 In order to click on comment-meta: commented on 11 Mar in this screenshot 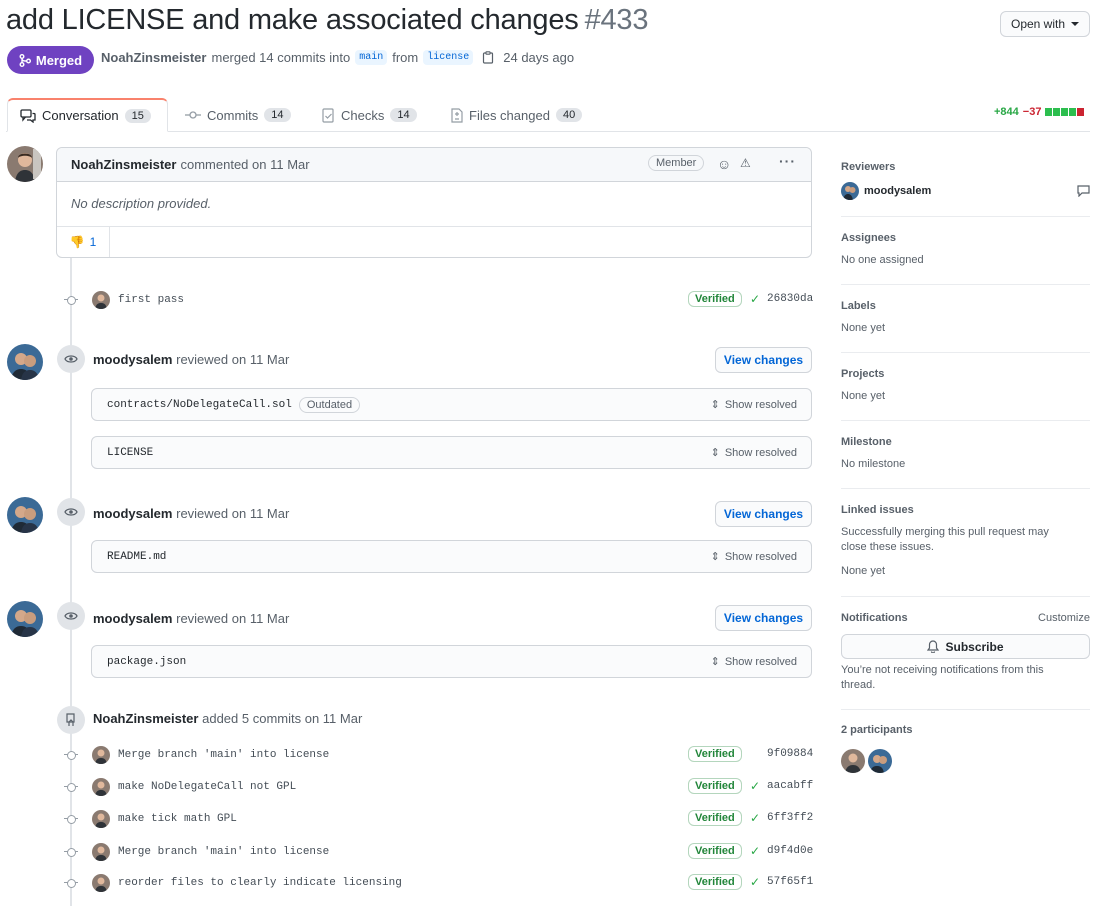, I will do `click(244, 164)`.